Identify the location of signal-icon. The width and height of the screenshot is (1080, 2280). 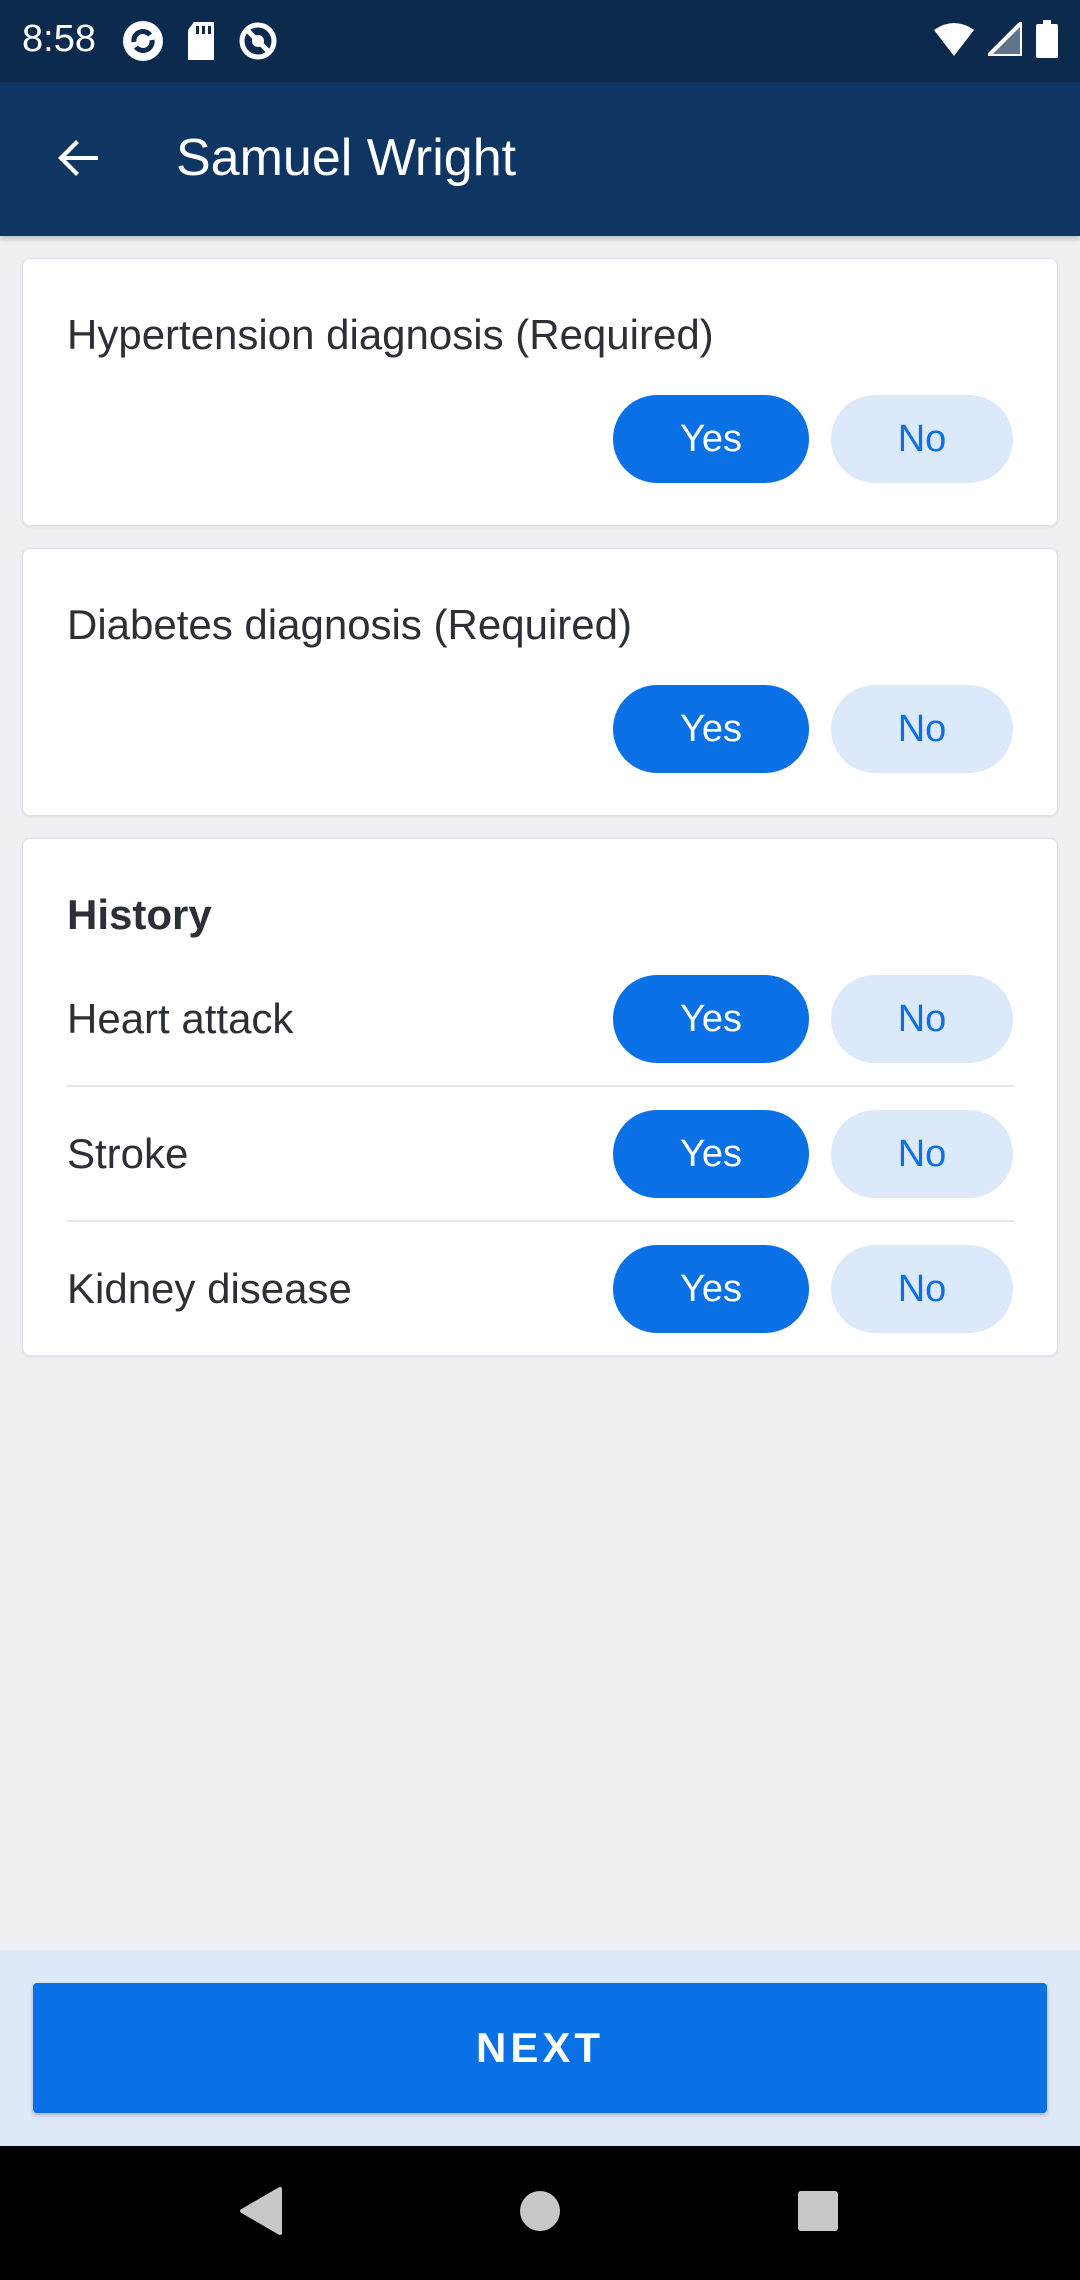
(1003, 39).